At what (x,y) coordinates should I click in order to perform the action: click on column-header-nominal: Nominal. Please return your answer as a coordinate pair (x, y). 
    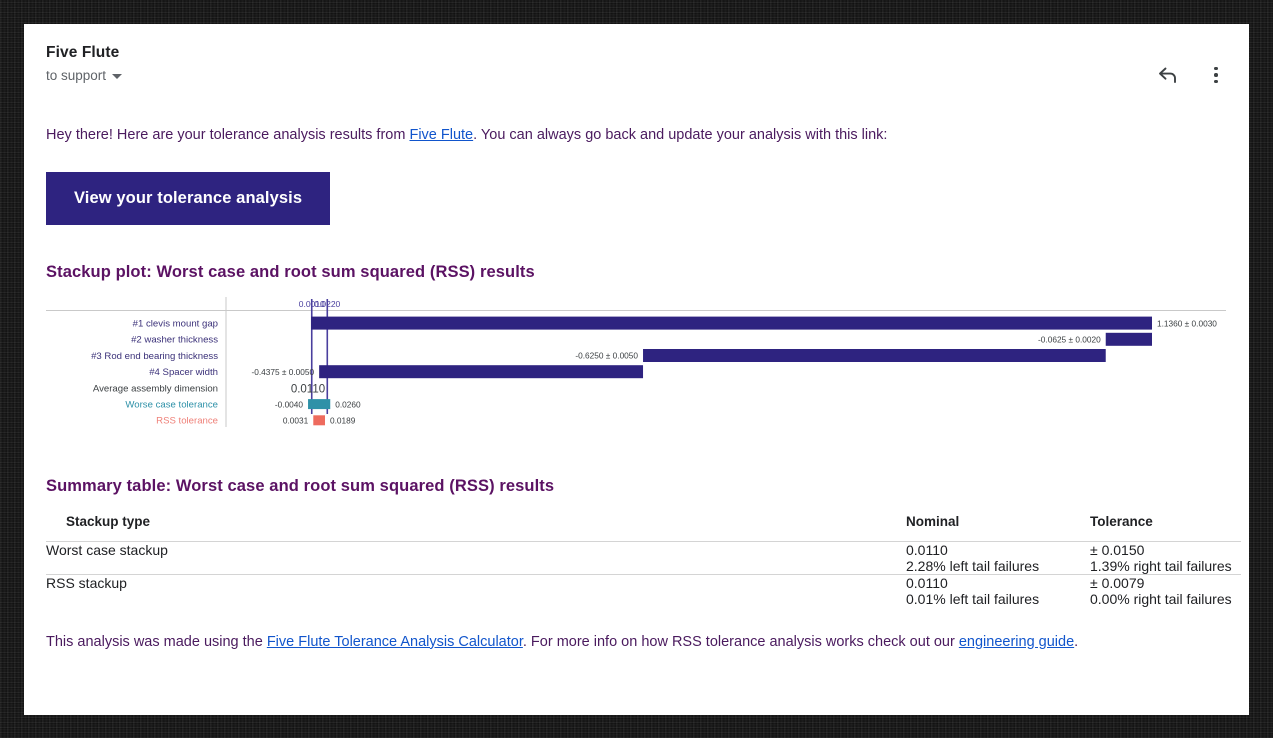
    Looking at the image, I should click on (998, 527).